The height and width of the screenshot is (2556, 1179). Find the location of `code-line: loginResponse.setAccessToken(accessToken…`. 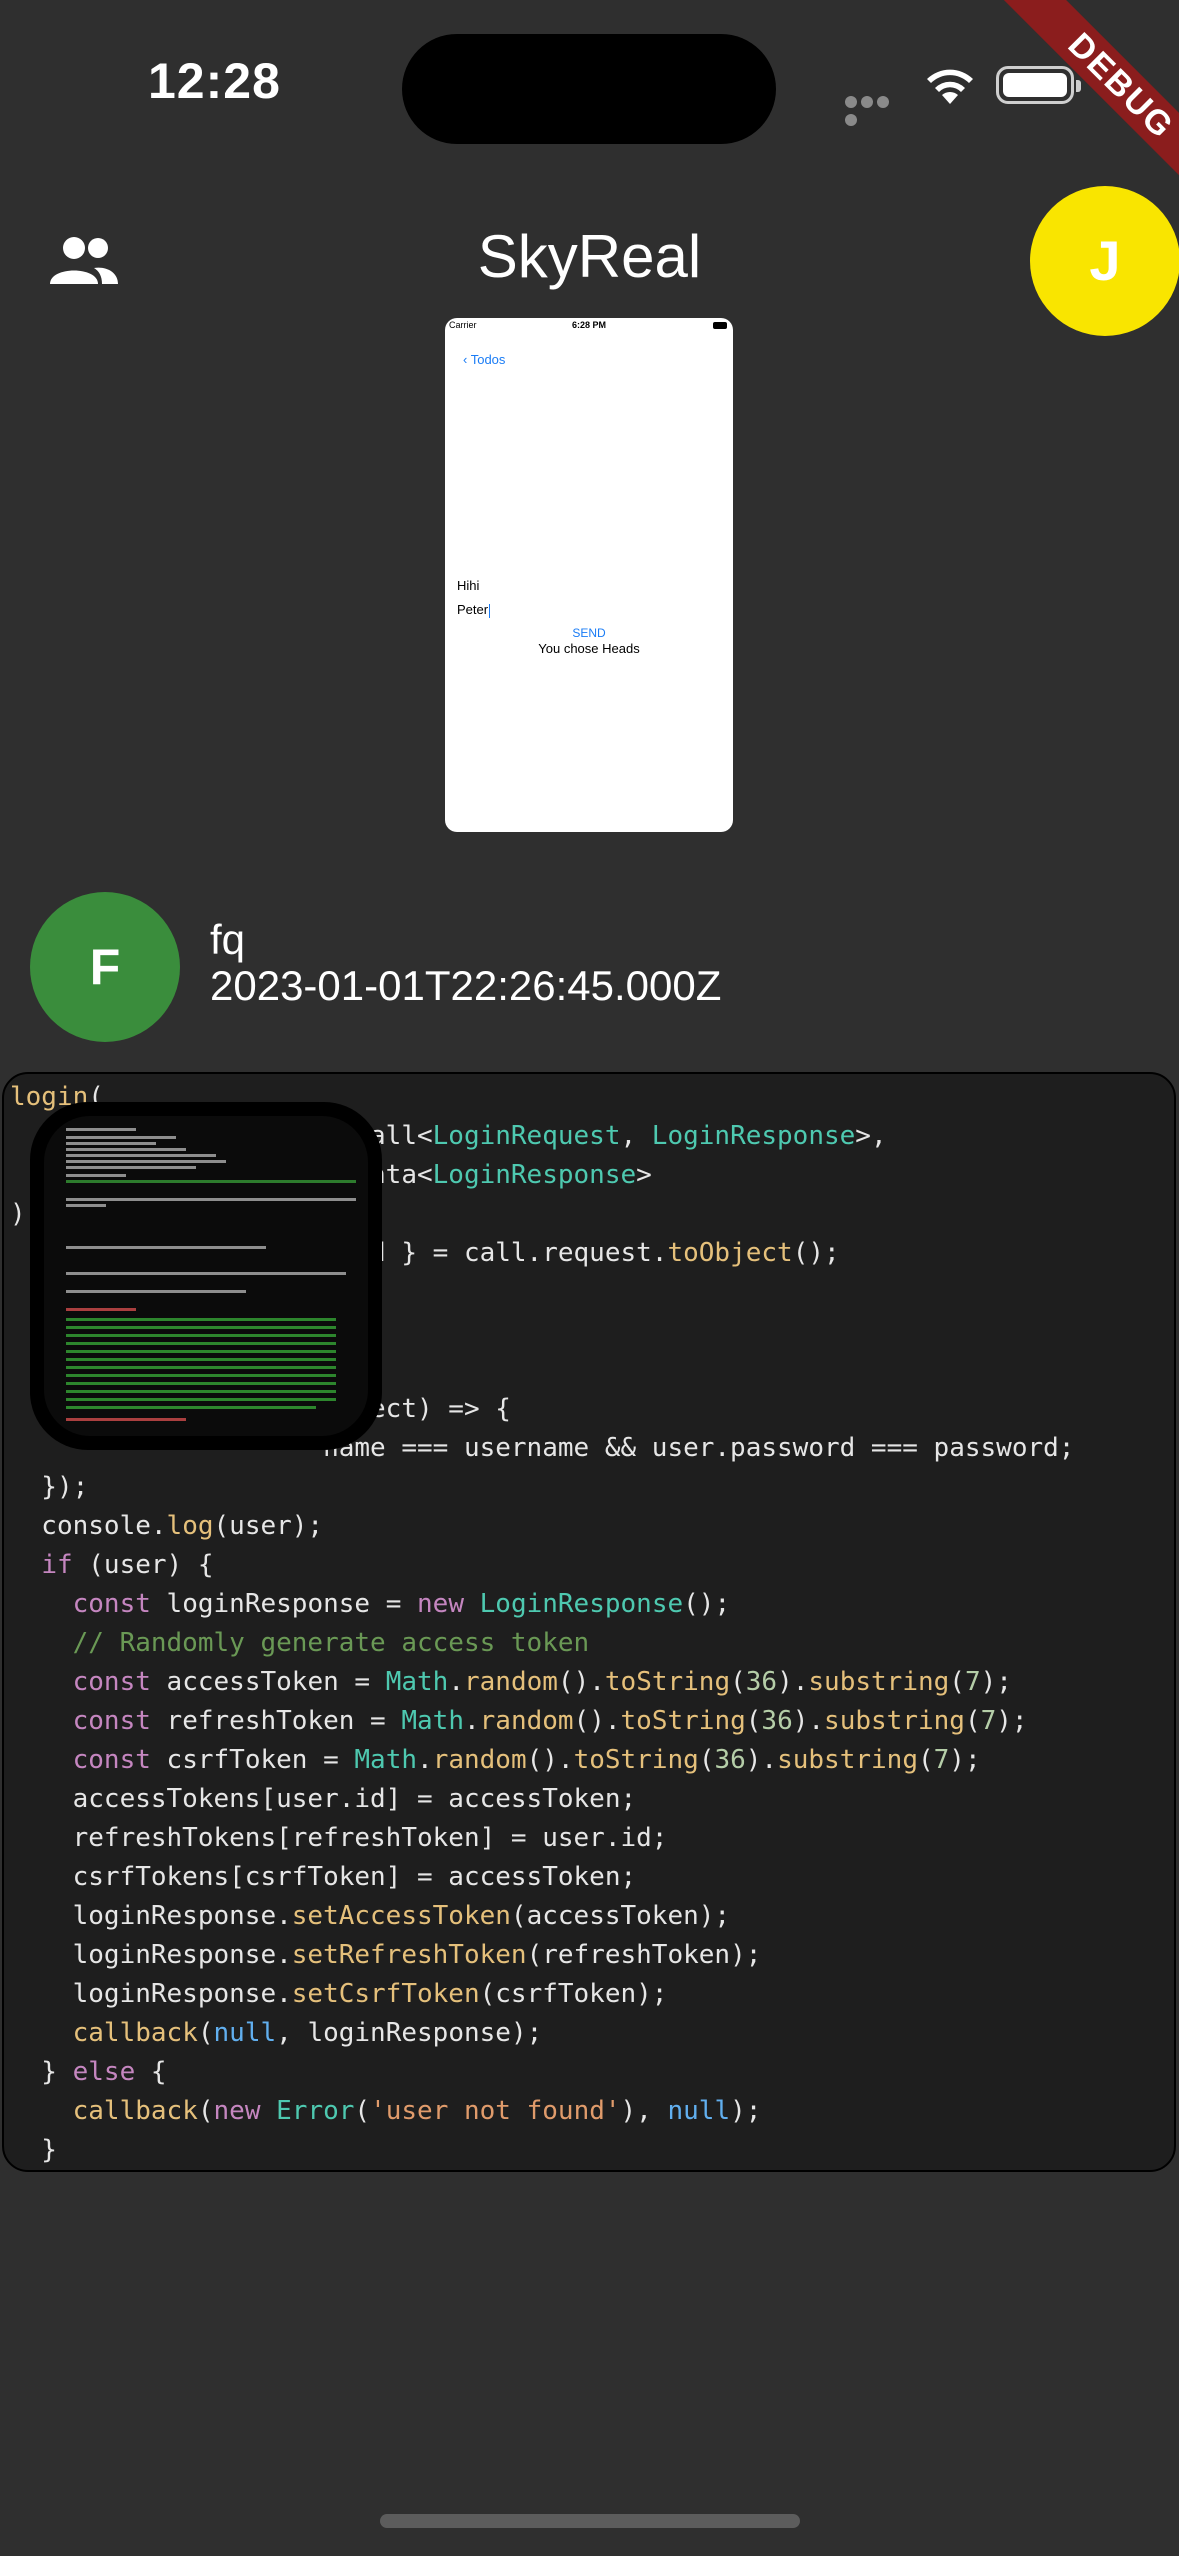

code-line: loginResponse.setAccessToken(accessToken… is located at coordinates (370, 1916).